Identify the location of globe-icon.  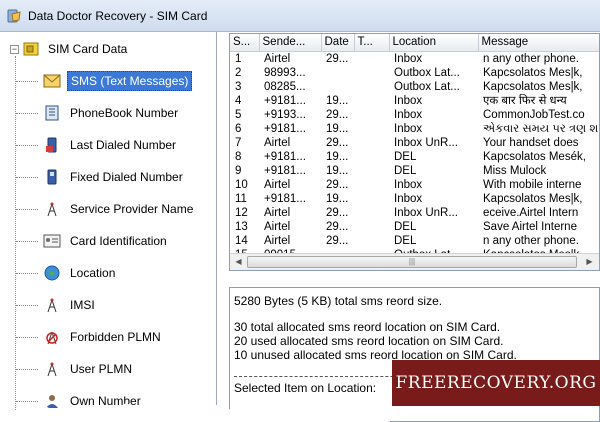
(52, 273).